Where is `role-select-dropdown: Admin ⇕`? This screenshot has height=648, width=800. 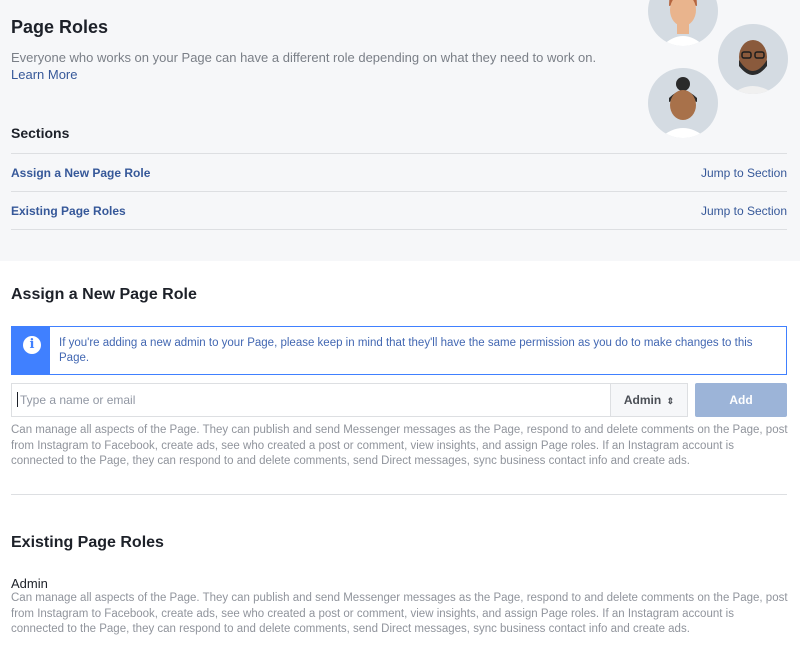 role-select-dropdown: Admin ⇕ is located at coordinates (649, 400).